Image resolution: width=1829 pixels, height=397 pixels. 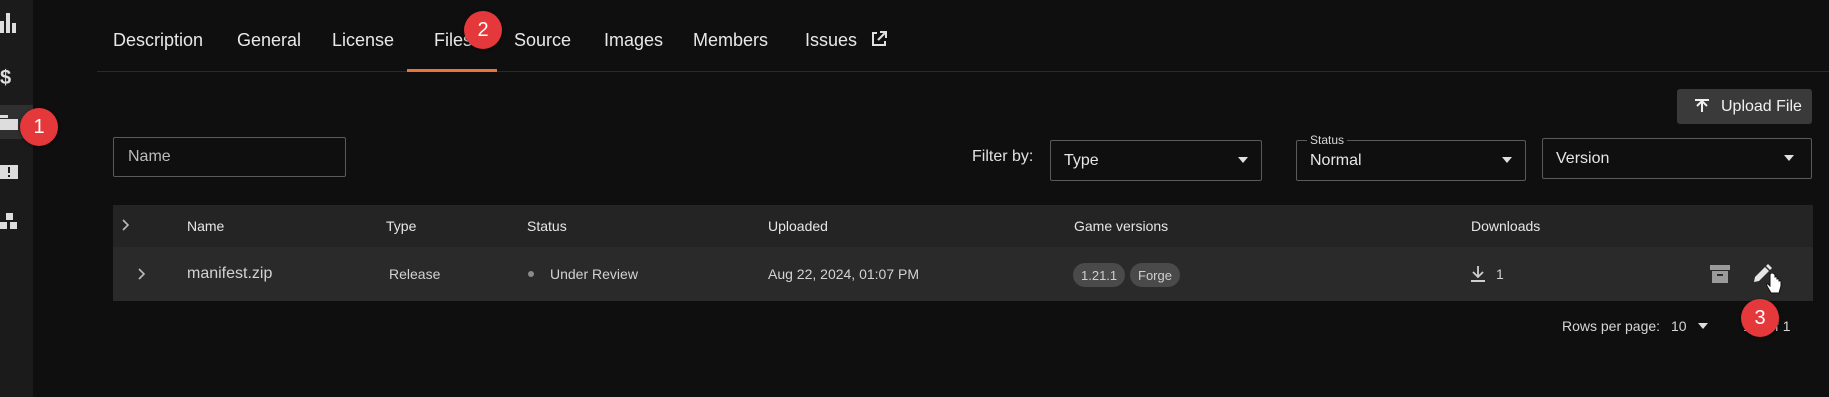 I want to click on active-tab-indicator, so click(x=452, y=70).